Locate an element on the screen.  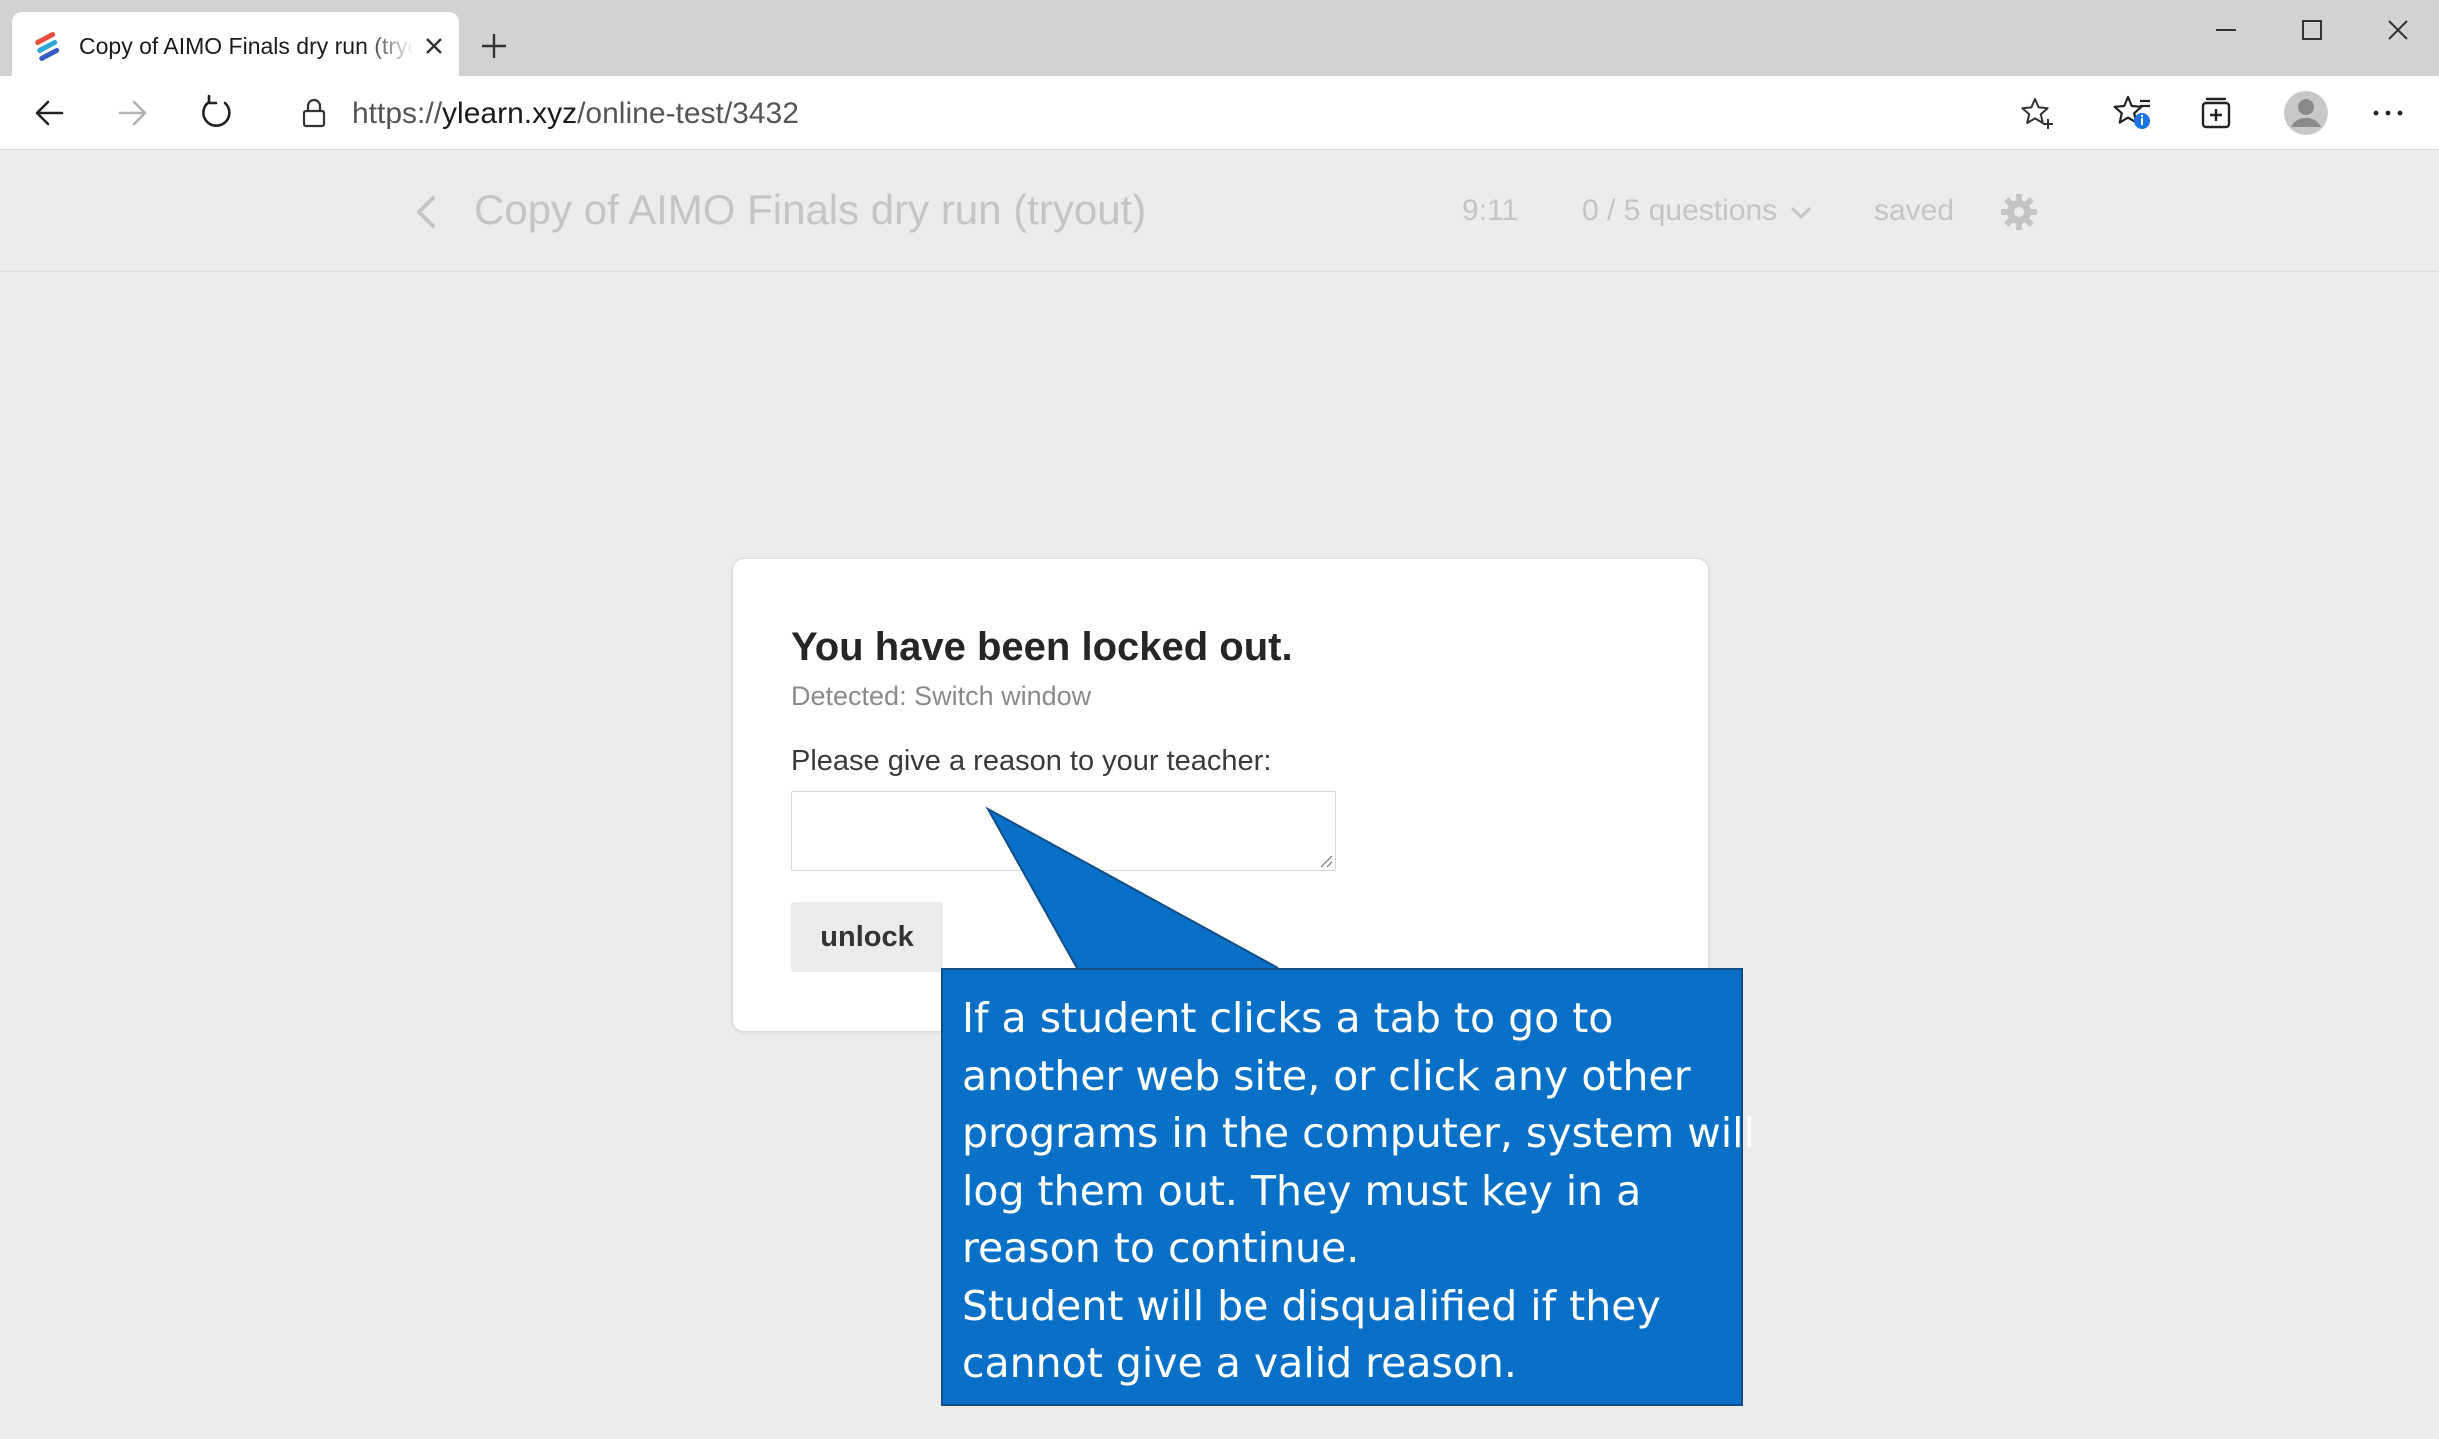
tab-strip: Copy of AIMO Finals dry run (tryout) is located at coordinates (1219, 38).